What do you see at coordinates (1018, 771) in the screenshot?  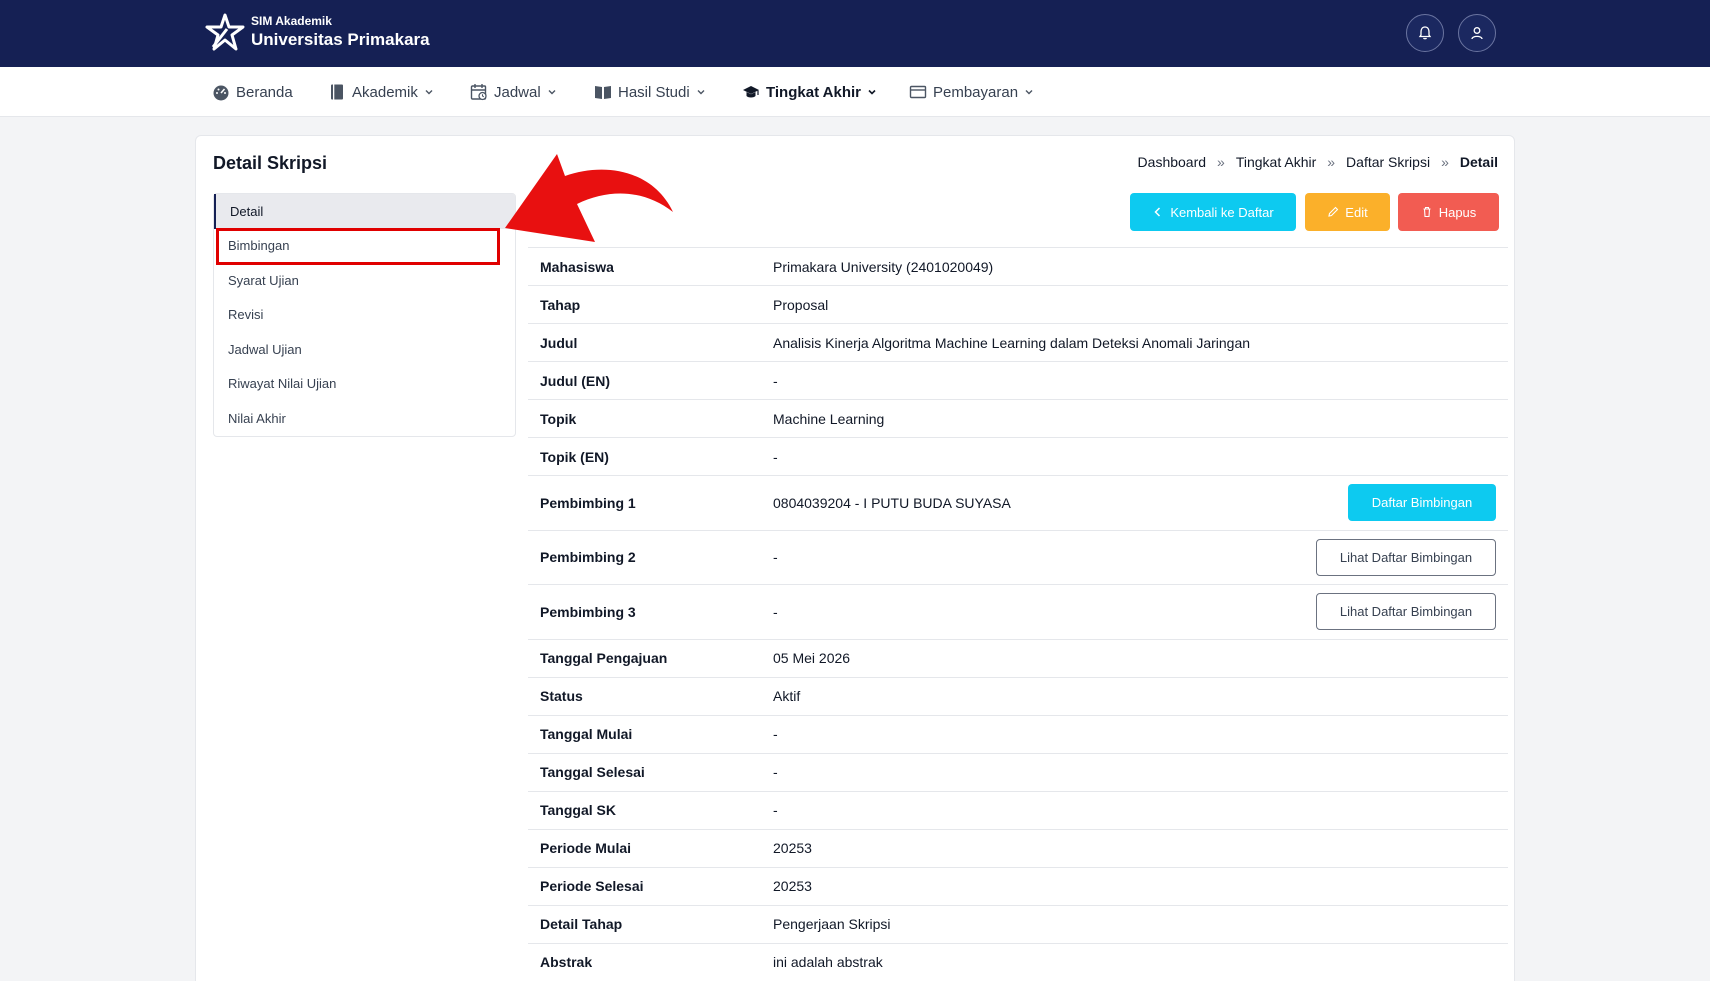 I see `detail-row-tanggal-selesai: Tanggal Selesai -` at bounding box center [1018, 771].